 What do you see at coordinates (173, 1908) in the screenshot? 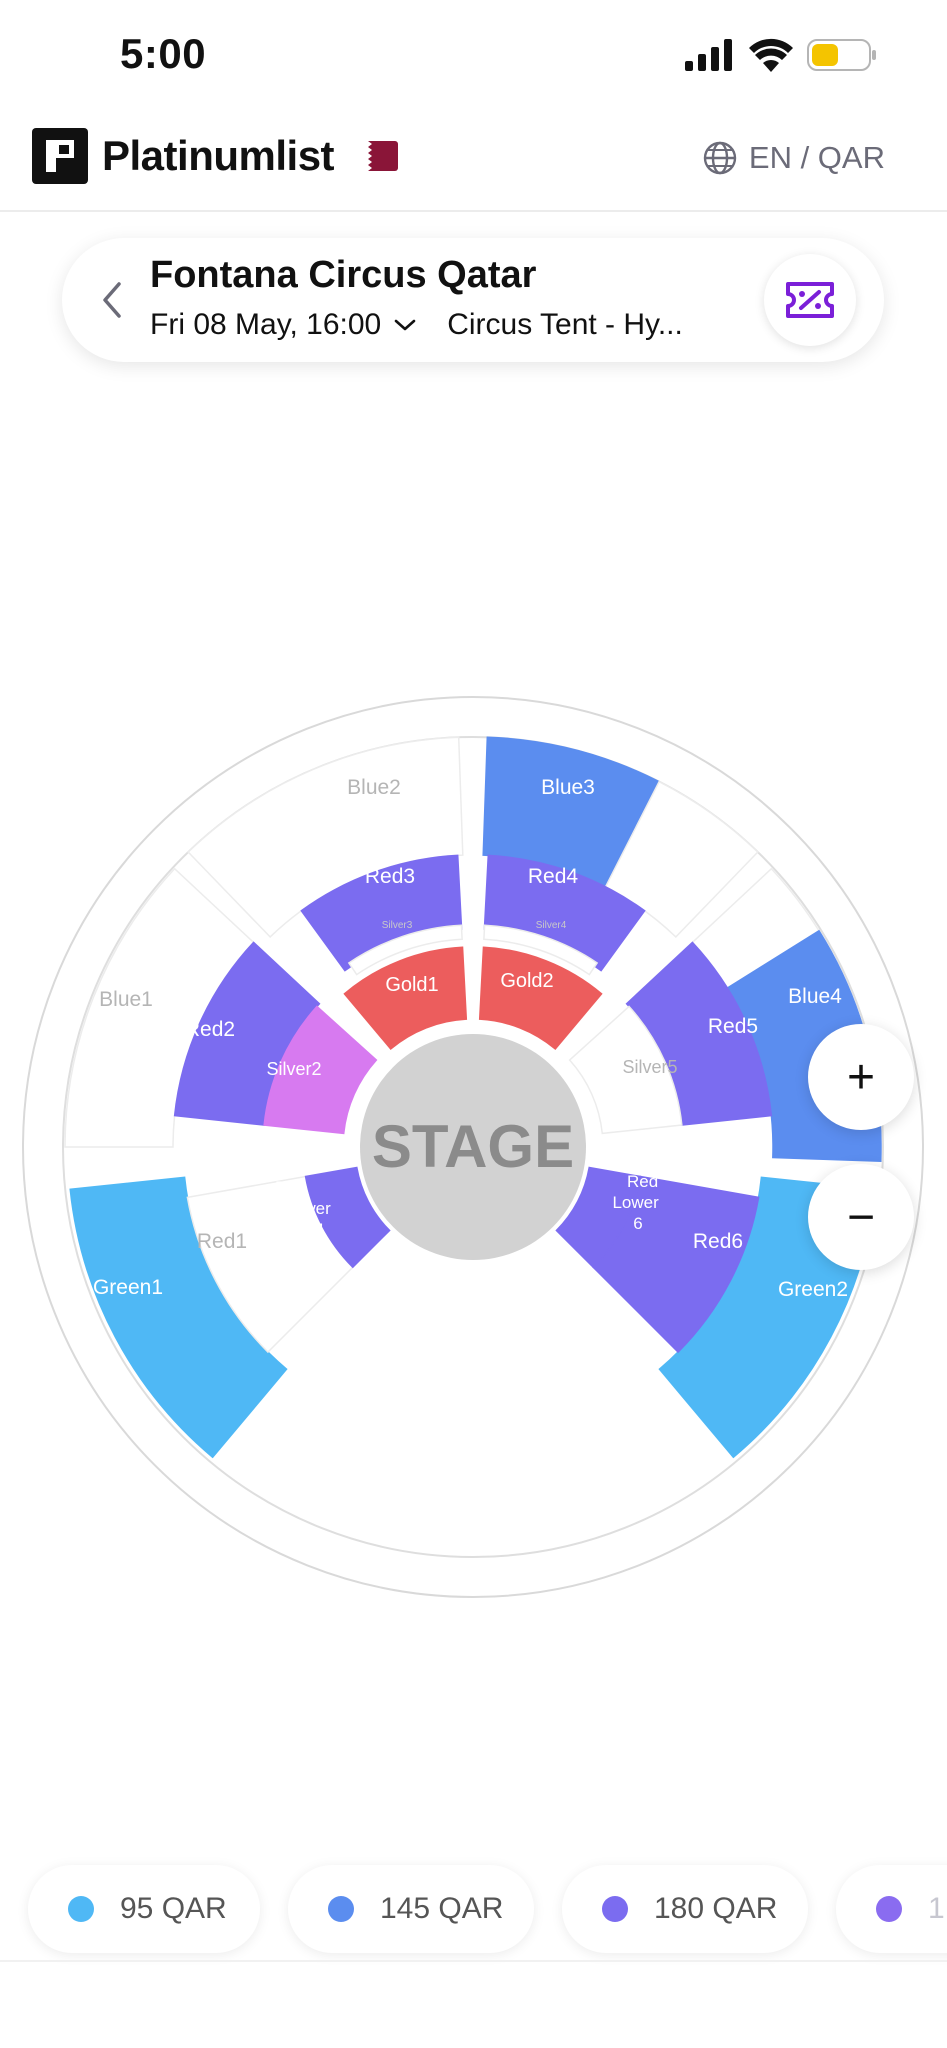
I see `price-label: 95 QAR` at bounding box center [173, 1908].